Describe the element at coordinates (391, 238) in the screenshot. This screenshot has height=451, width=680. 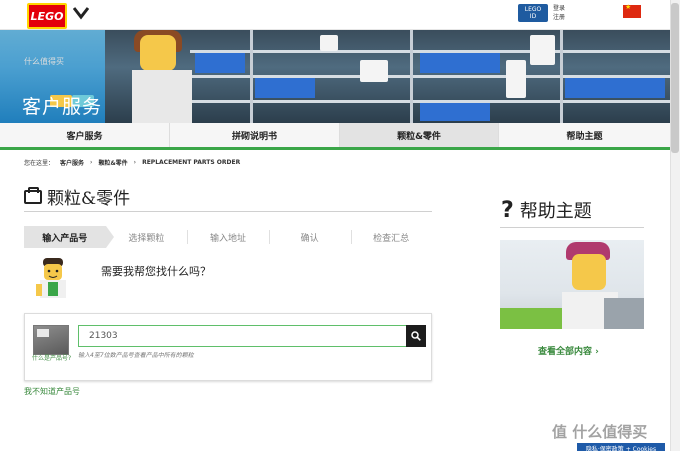
I see `step-review-summary: 检查汇总` at that location.